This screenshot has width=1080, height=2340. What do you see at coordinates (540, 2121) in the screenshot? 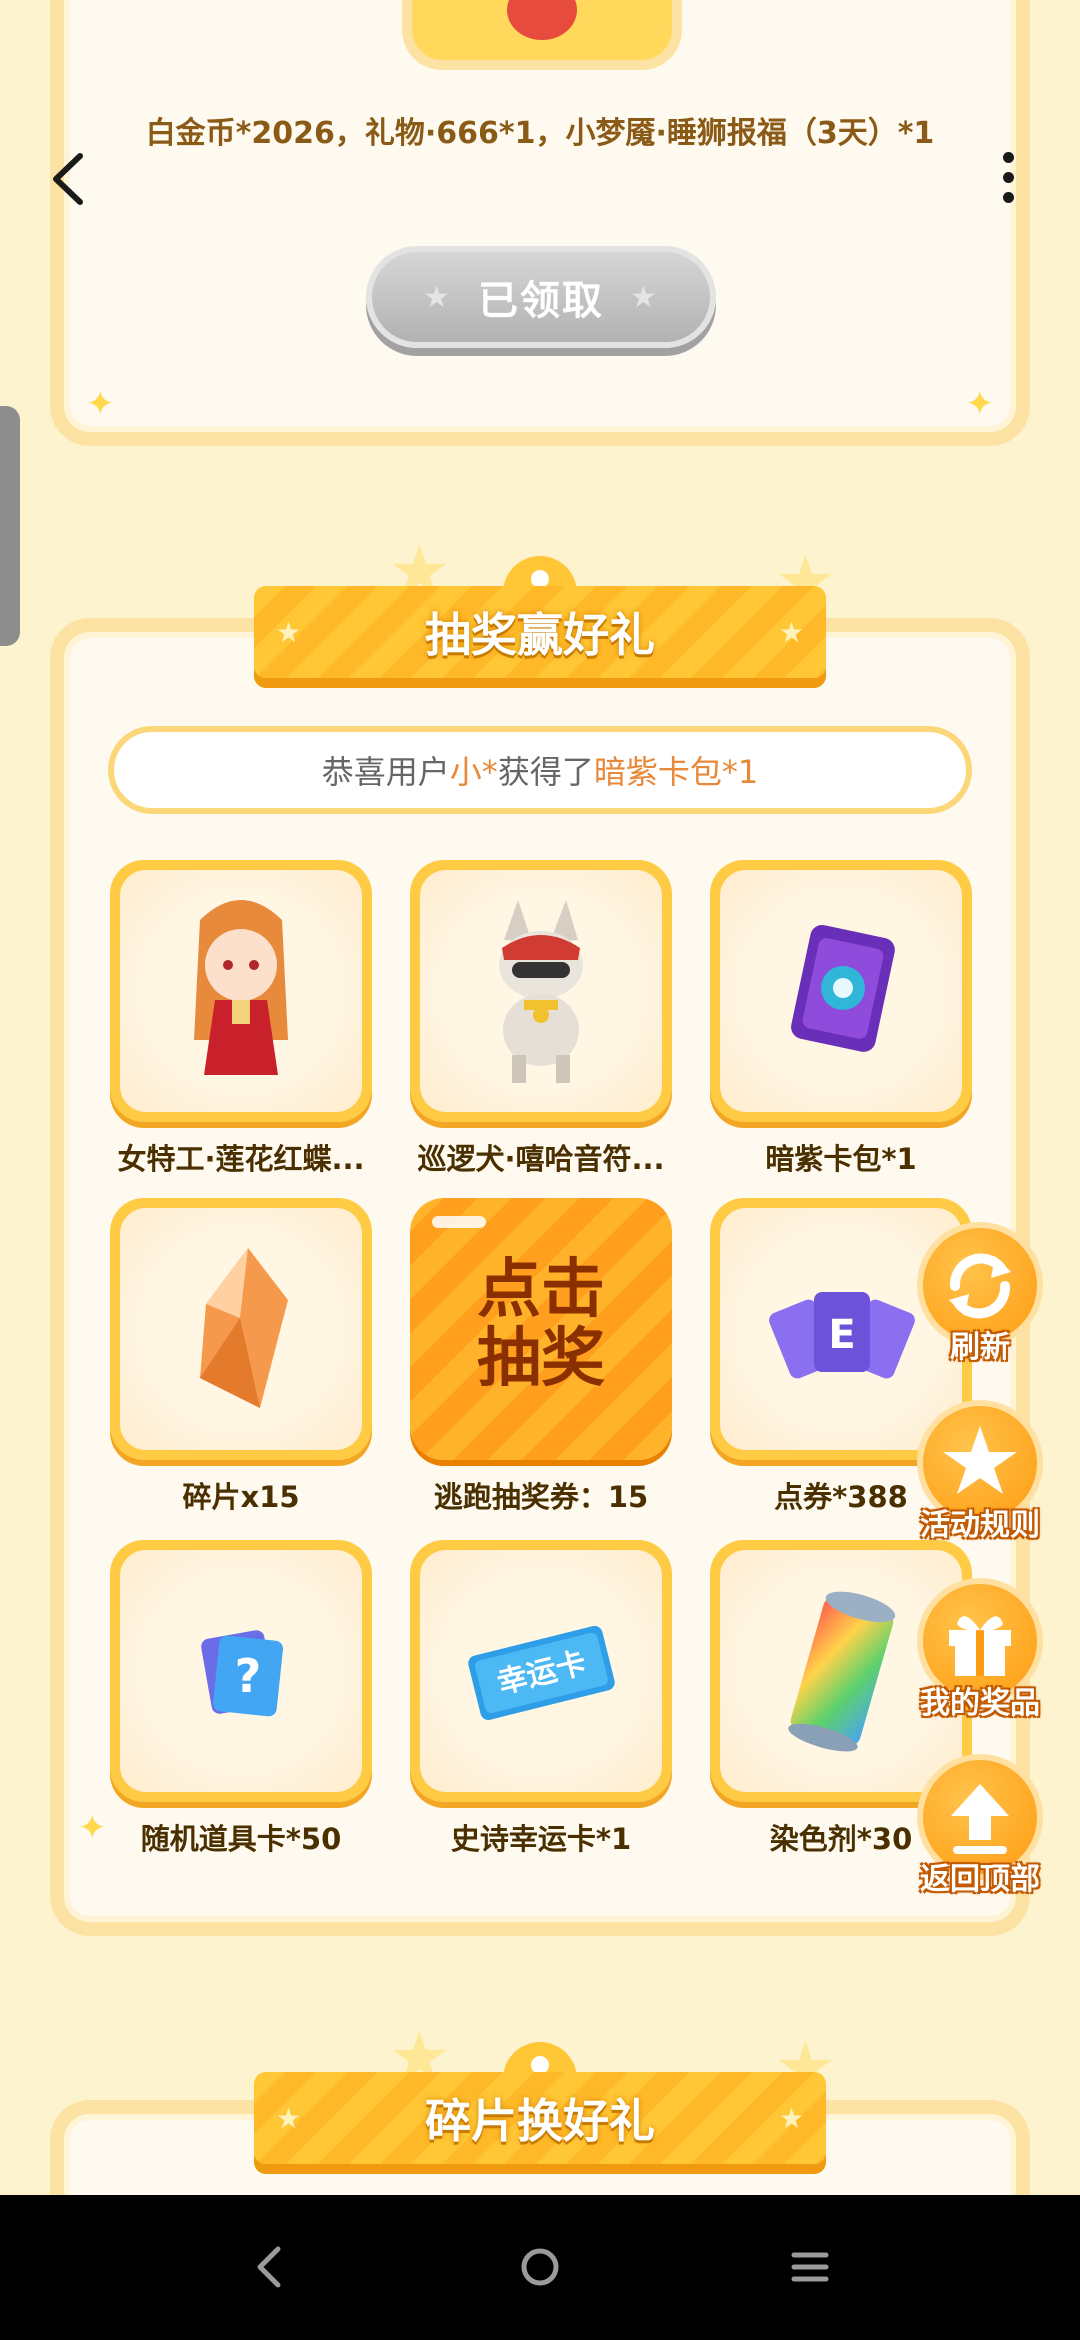
I see `fragment-title-text: 碎片换好礼` at bounding box center [540, 2121].